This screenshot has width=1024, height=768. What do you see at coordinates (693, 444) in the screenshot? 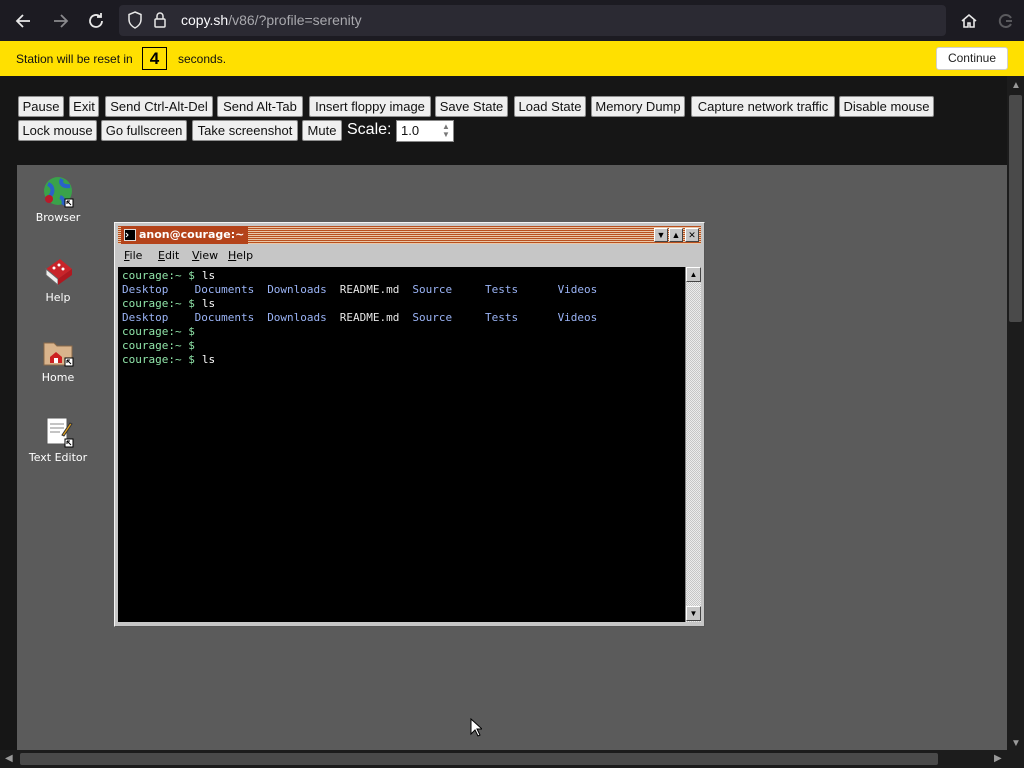
I see `terminal-scrollbar: ▲ ▼` at bounding box center [693, 444].